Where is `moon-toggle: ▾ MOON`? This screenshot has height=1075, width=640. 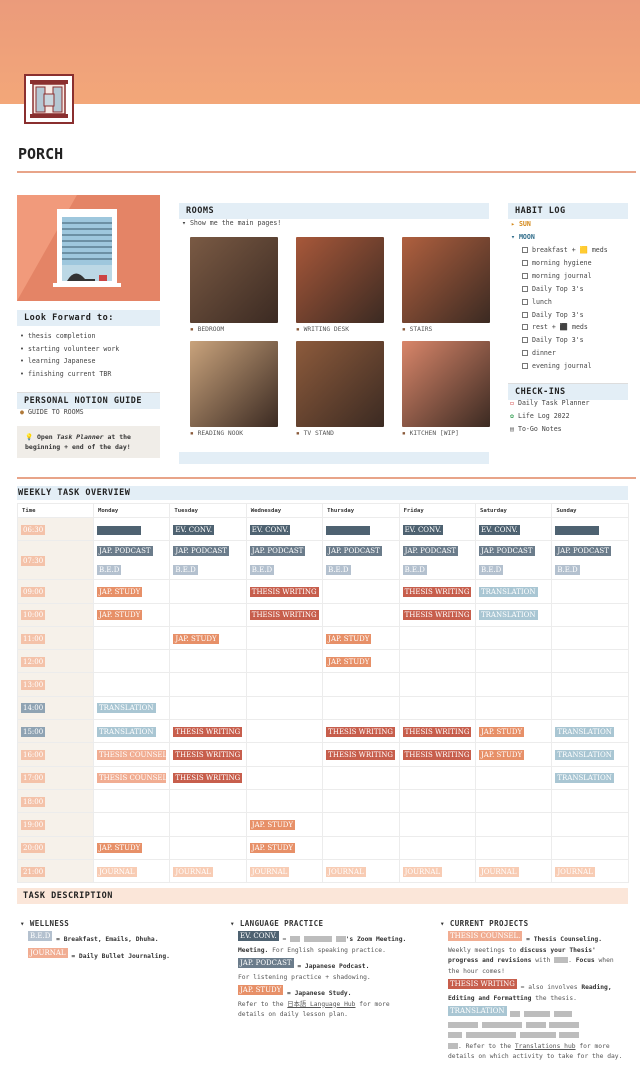 moon-toggle: ▾ MOON is located at coordinates (523, 237).